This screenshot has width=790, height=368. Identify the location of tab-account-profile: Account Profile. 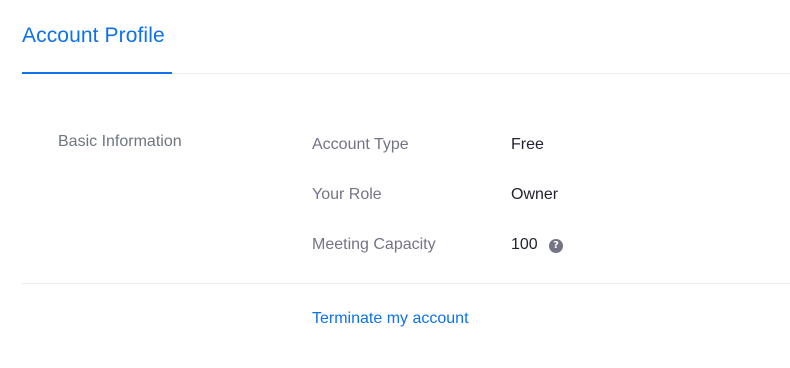
(97, 37).